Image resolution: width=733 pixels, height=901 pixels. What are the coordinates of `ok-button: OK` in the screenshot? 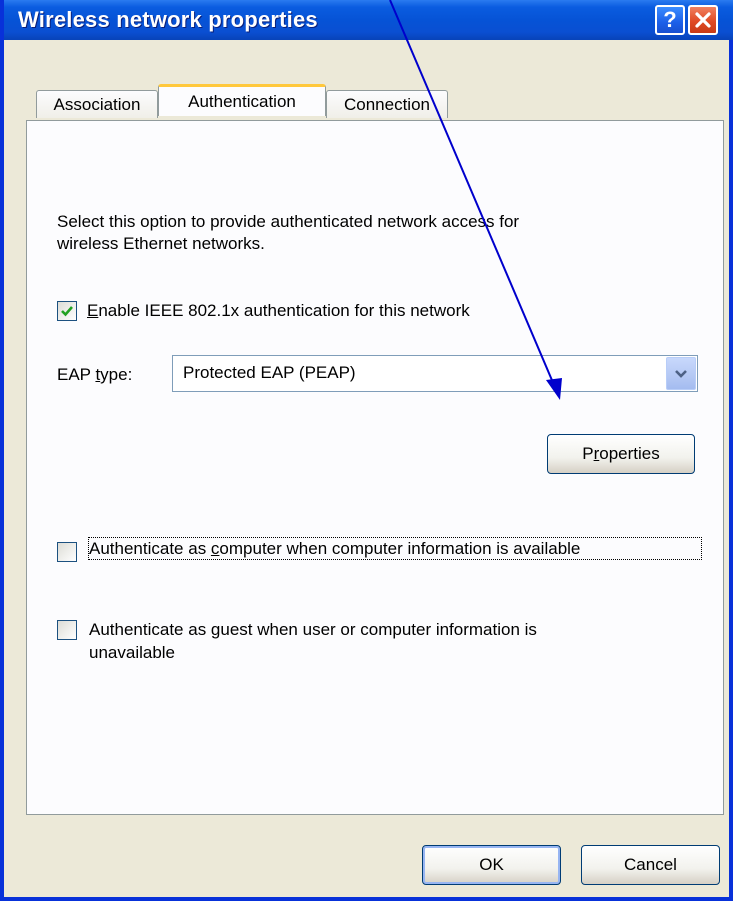 It's located at (491, 865).